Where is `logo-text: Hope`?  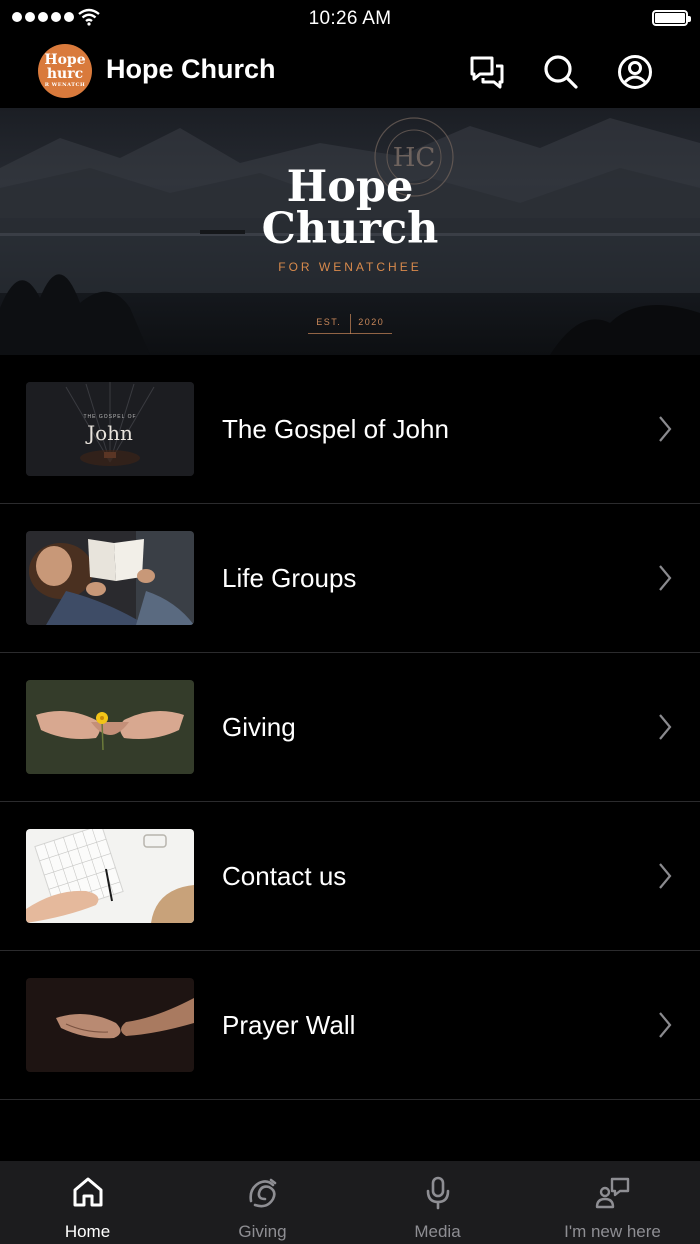 logo-text: Hope is located at coordinates (65, 60).